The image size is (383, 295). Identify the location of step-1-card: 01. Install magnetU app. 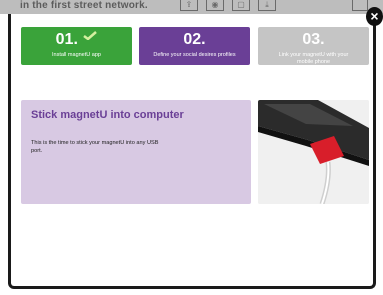
(76, 46).